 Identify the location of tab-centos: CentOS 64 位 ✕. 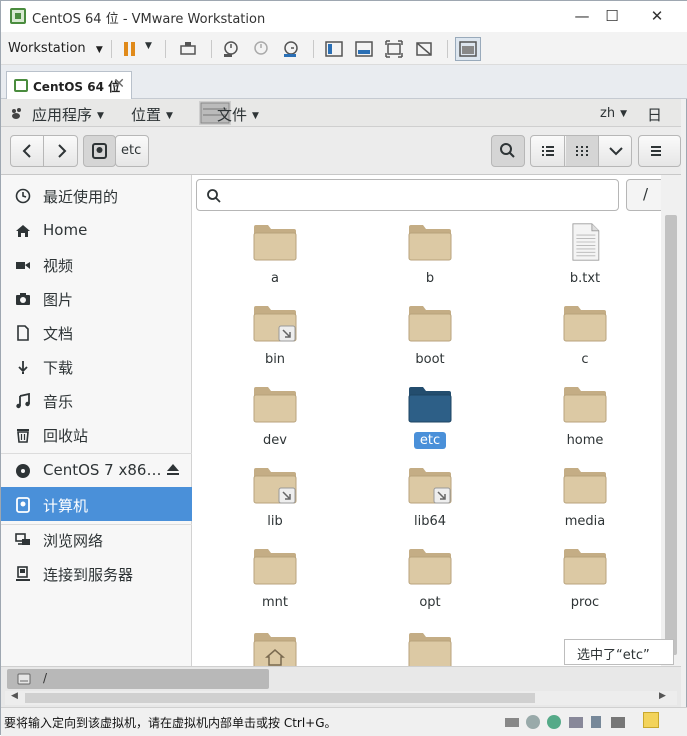
(69, 85).